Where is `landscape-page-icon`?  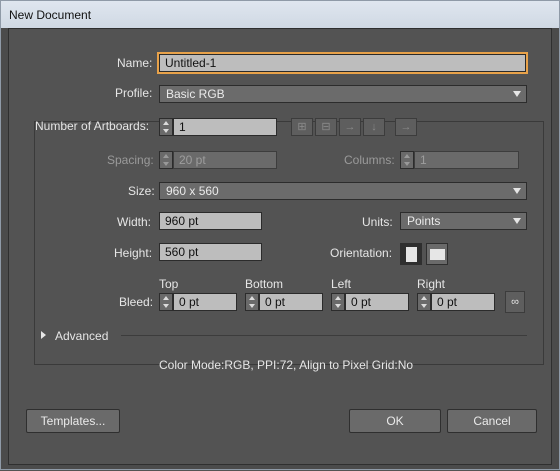
landscape-page-icon is located at coordinates (437, 254).